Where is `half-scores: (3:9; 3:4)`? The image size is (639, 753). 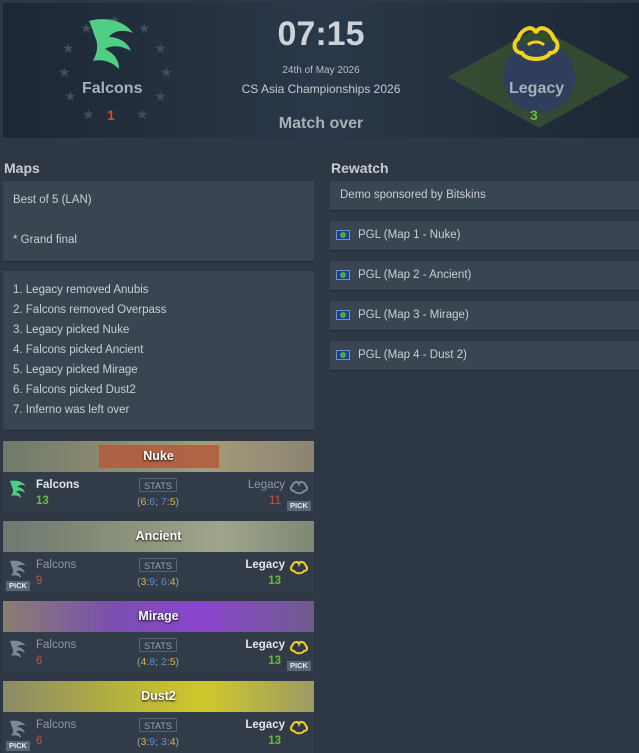 half-scores: (3:9; 3:4) is located at coordinates (158, 742).